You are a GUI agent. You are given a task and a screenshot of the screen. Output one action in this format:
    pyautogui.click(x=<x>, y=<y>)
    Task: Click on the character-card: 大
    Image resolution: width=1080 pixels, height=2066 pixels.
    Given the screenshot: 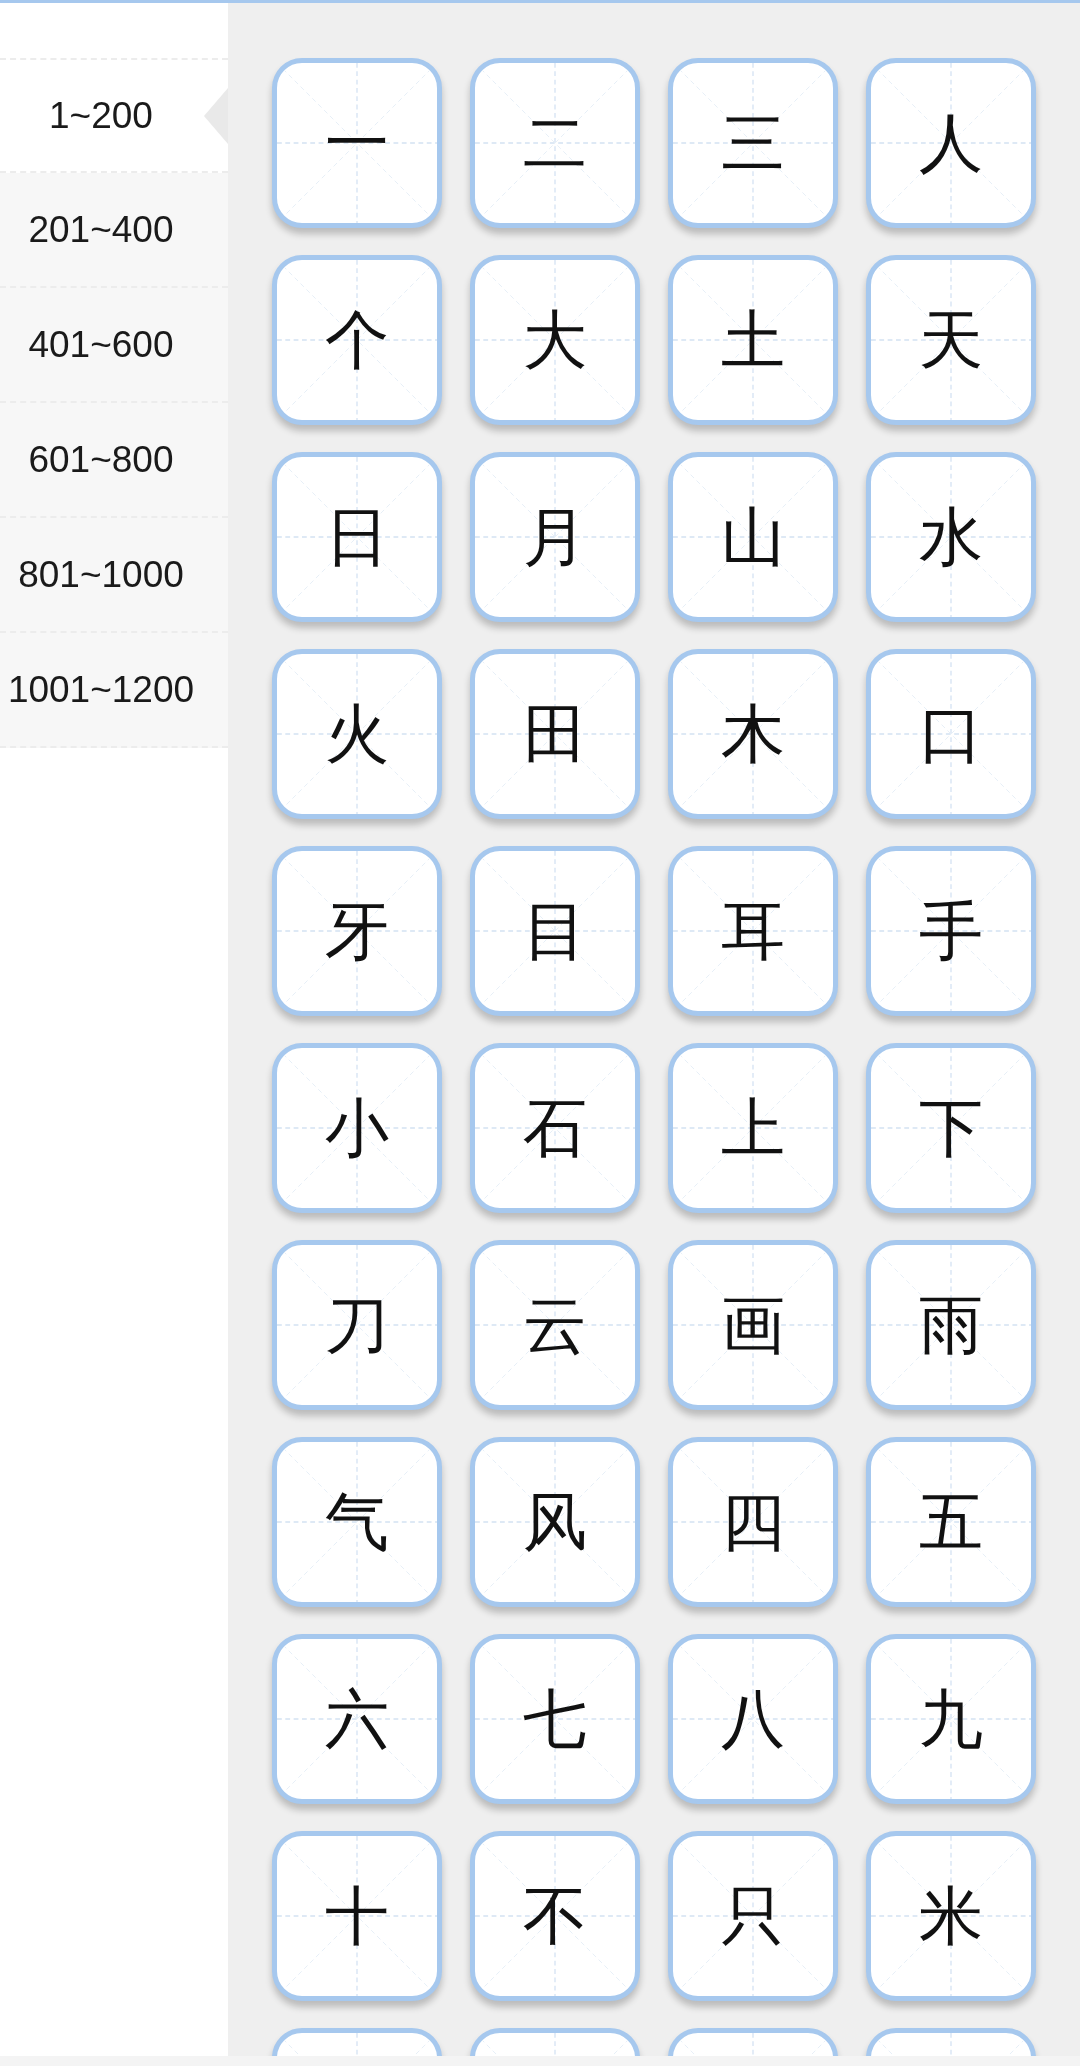 What is the action you would take?
    pyautogui.click(x=555, y=340)
    